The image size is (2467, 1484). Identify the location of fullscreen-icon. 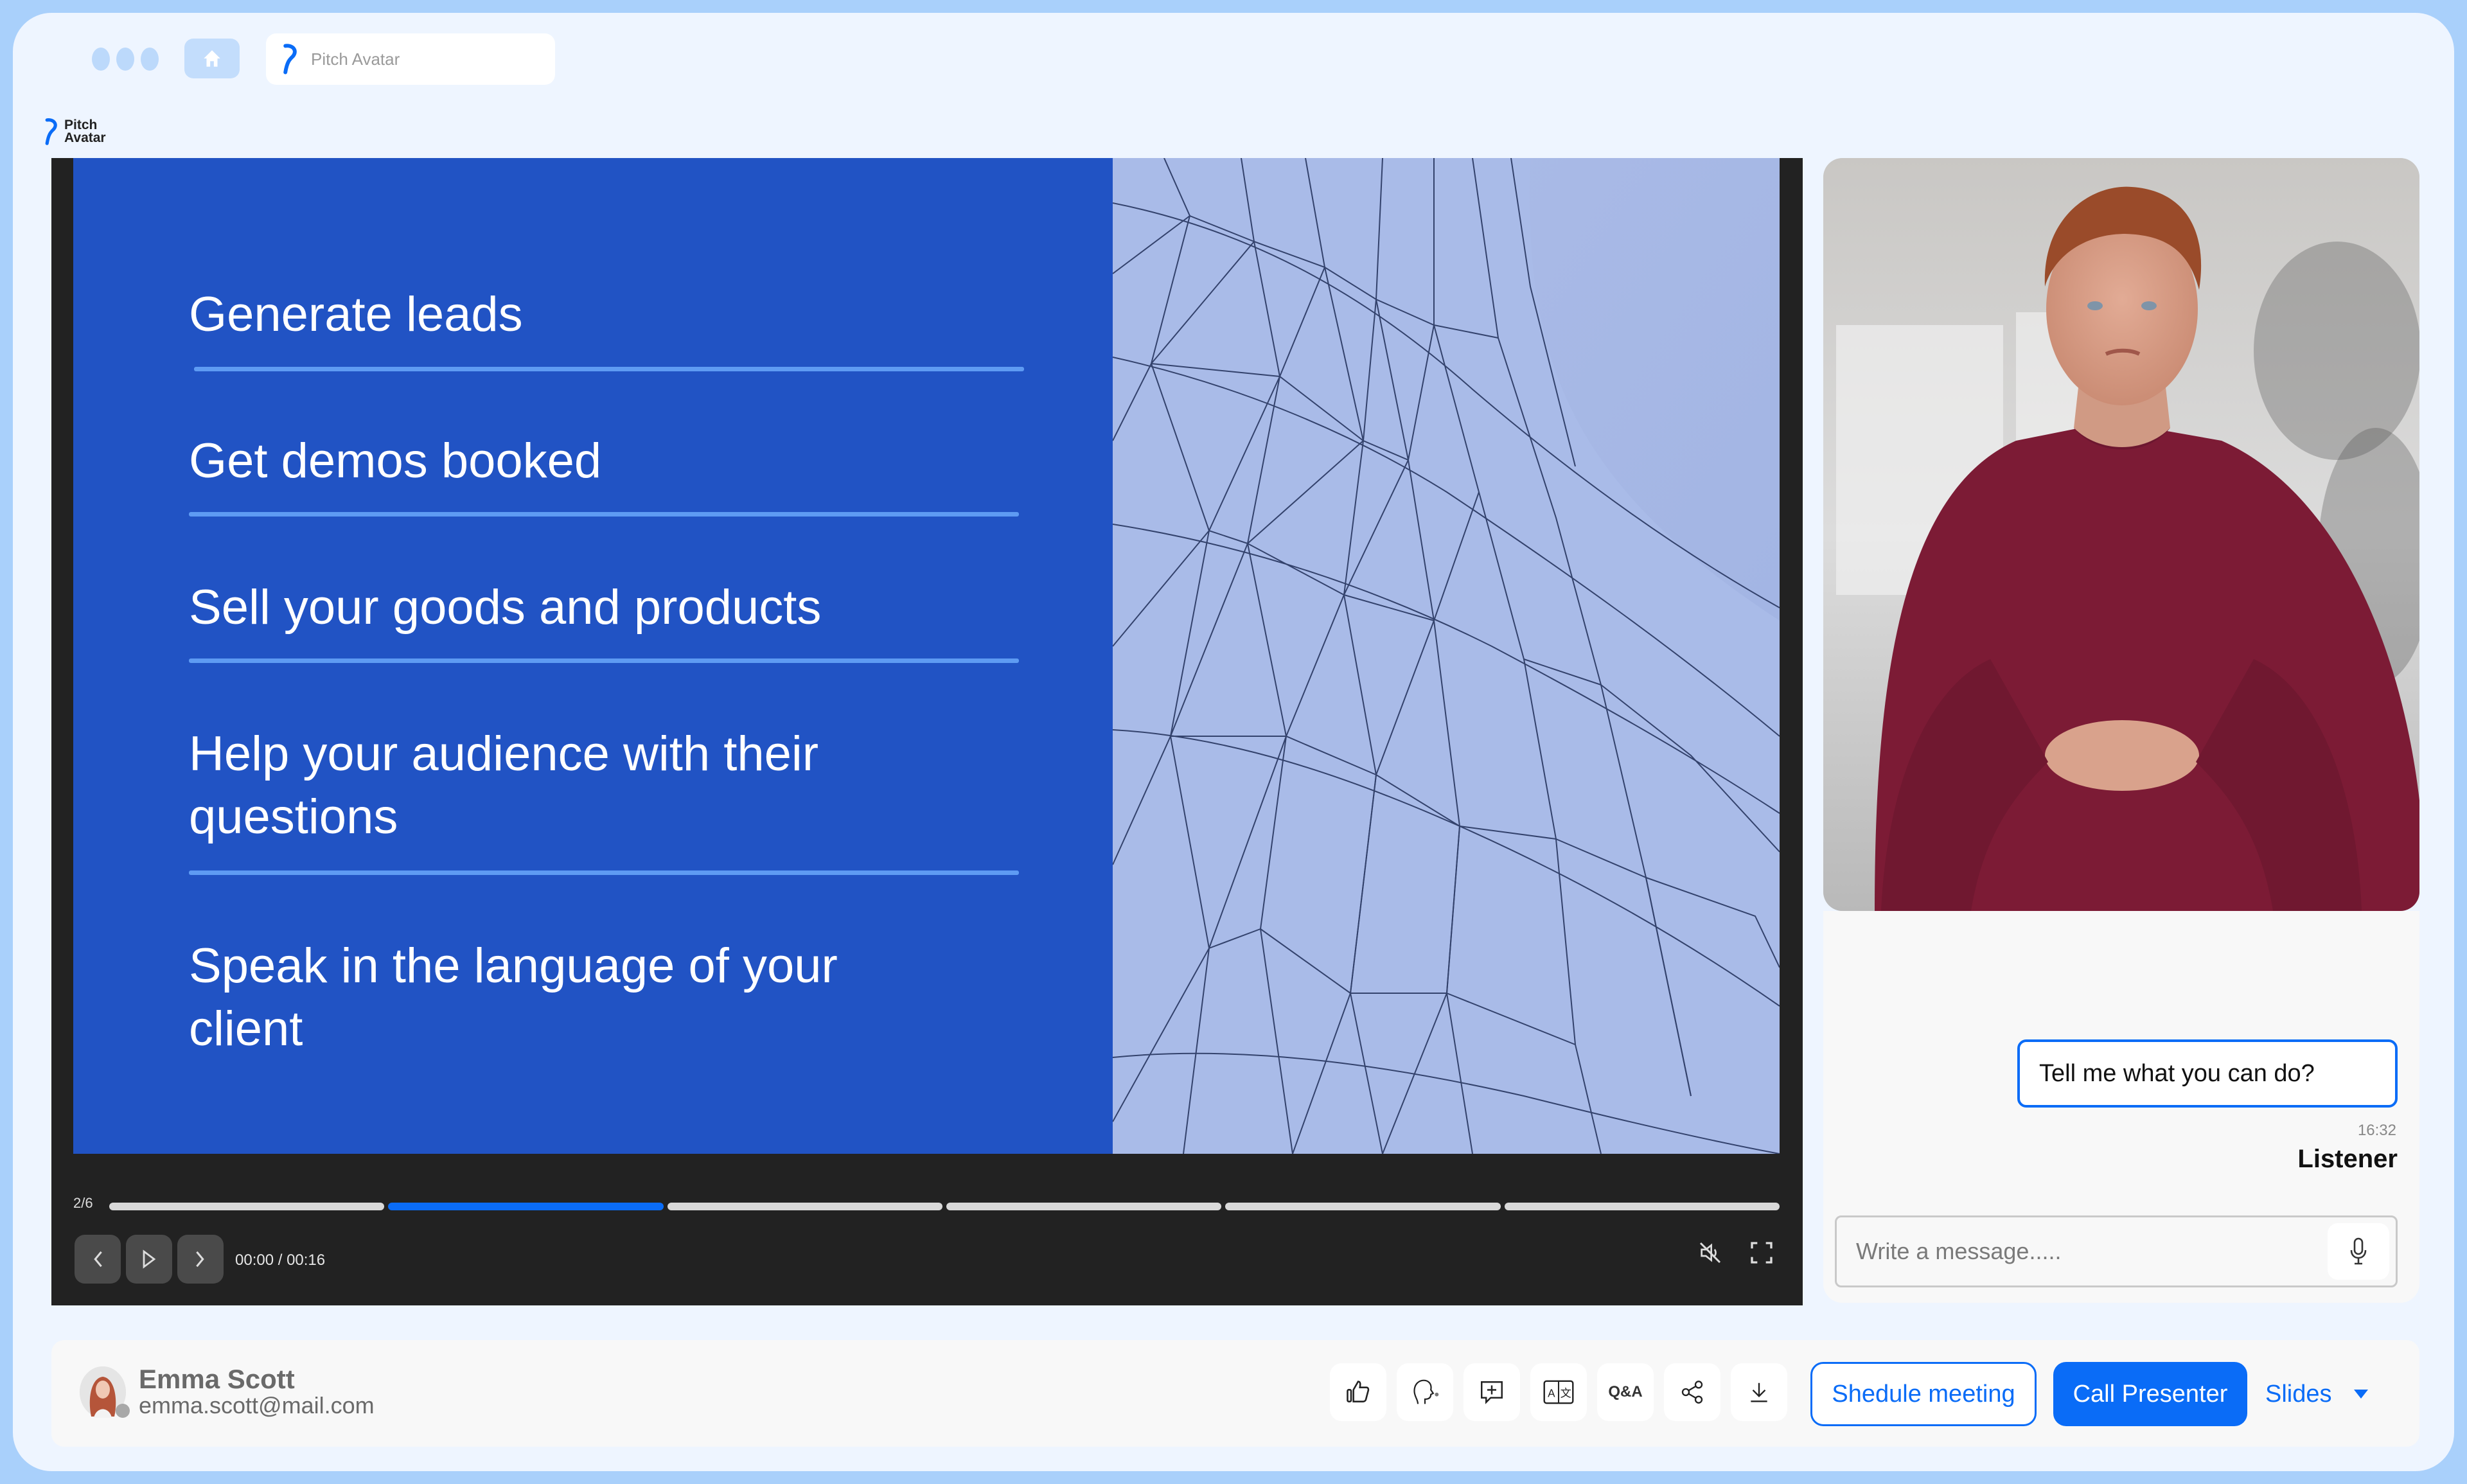
(1762, 1253).